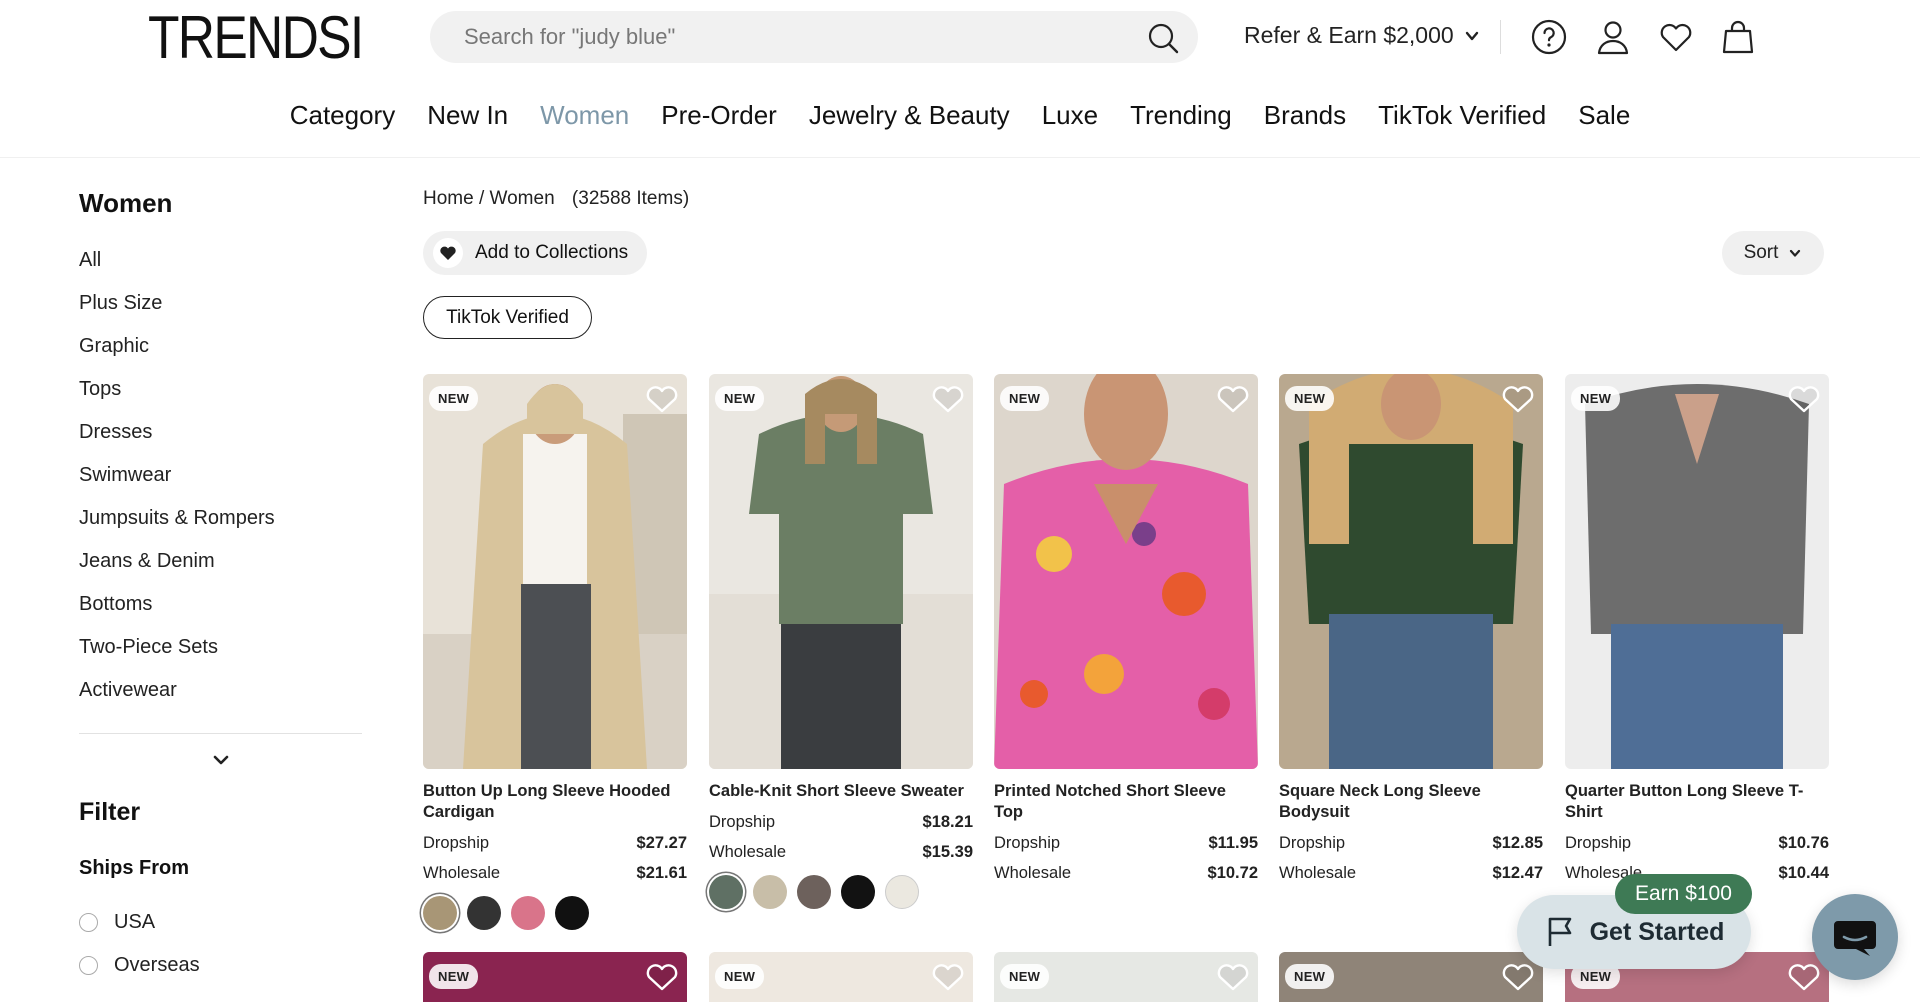 This screenshot has height=1002, width=1920. What do you see at coordinates (177, 312) in the screenshot?
I see `sidebar-item-plus-size: Plus Size` at bounding box center [177, 312].